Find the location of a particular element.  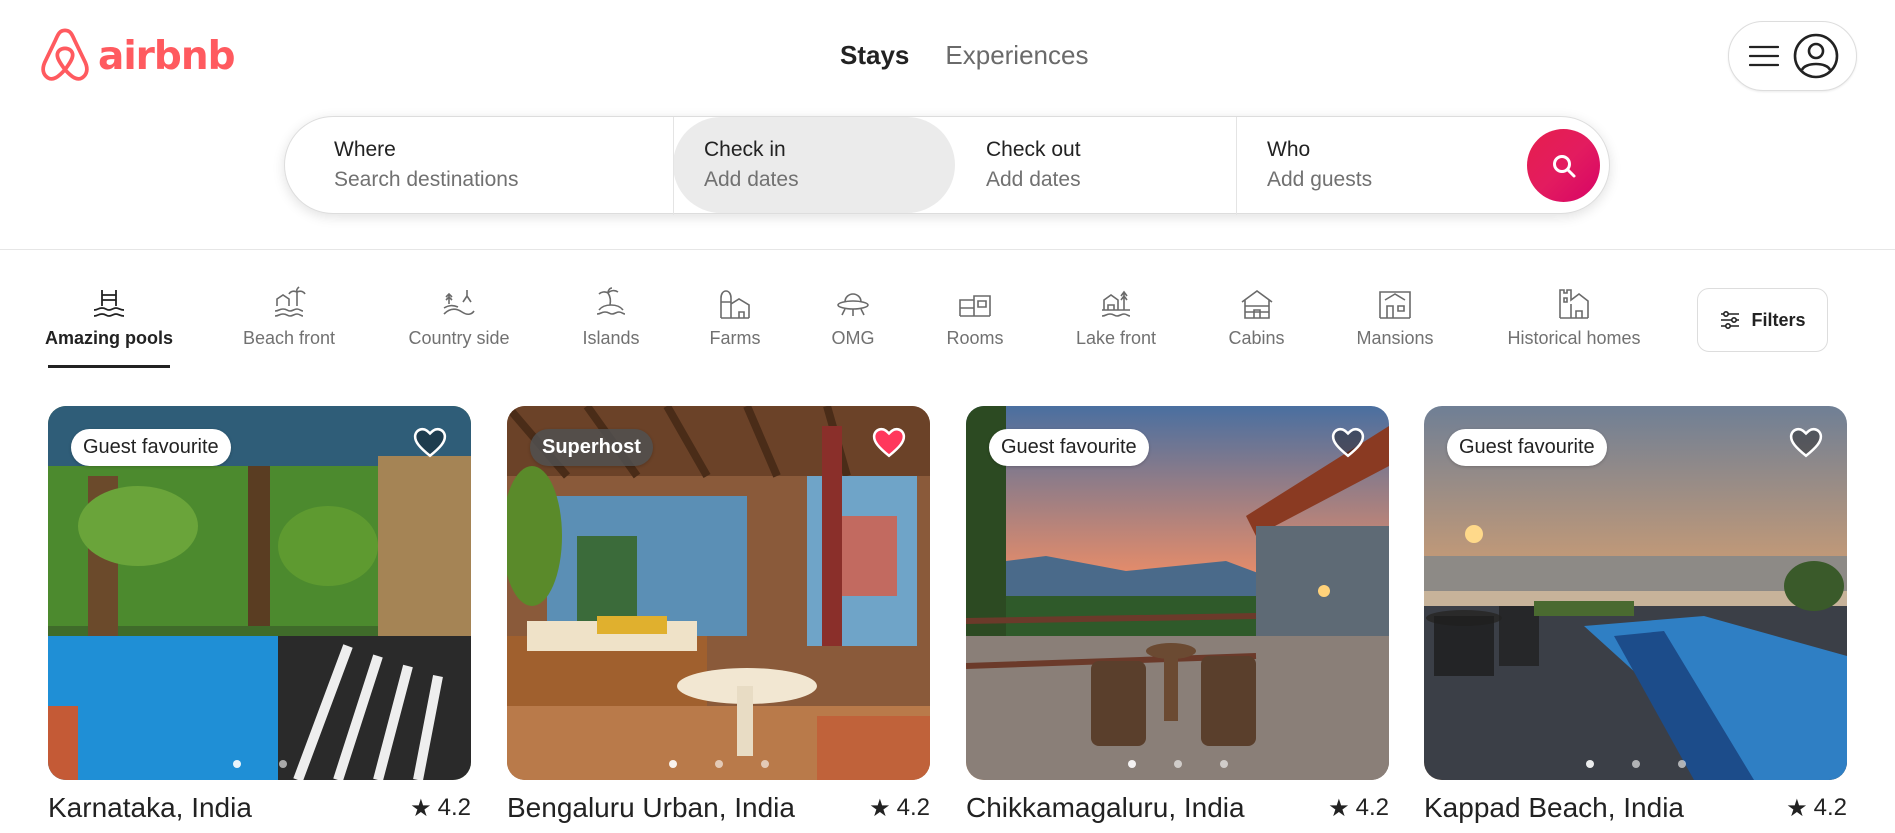

listing-photo: Superhost is located at coordinates (718, 593).